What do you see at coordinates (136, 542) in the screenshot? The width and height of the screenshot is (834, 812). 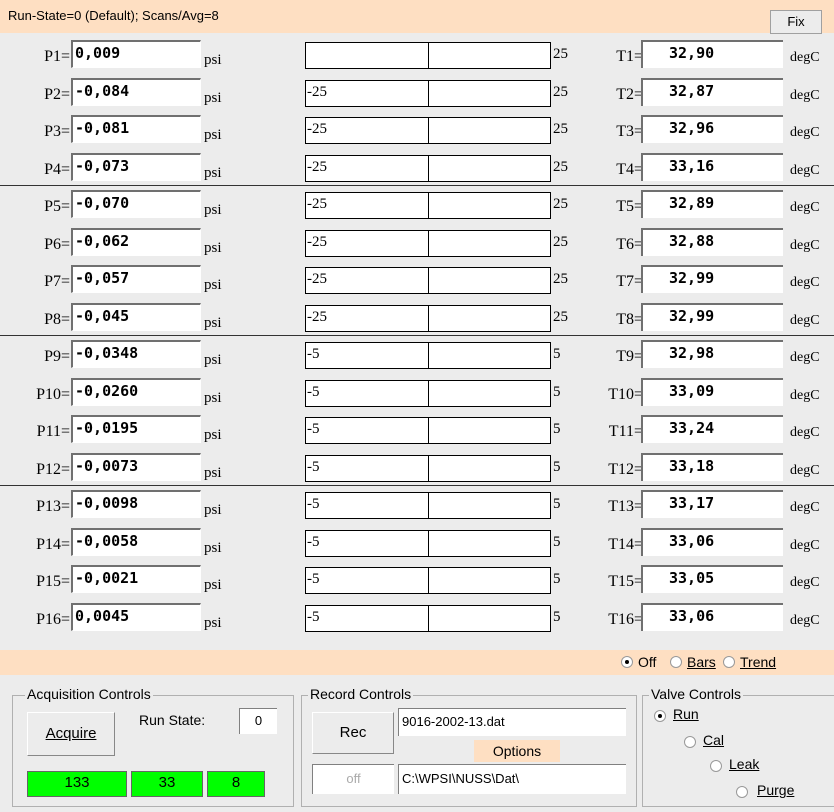 I see `pressure-value-field: -0,0058` at bounding box center [136, 542].